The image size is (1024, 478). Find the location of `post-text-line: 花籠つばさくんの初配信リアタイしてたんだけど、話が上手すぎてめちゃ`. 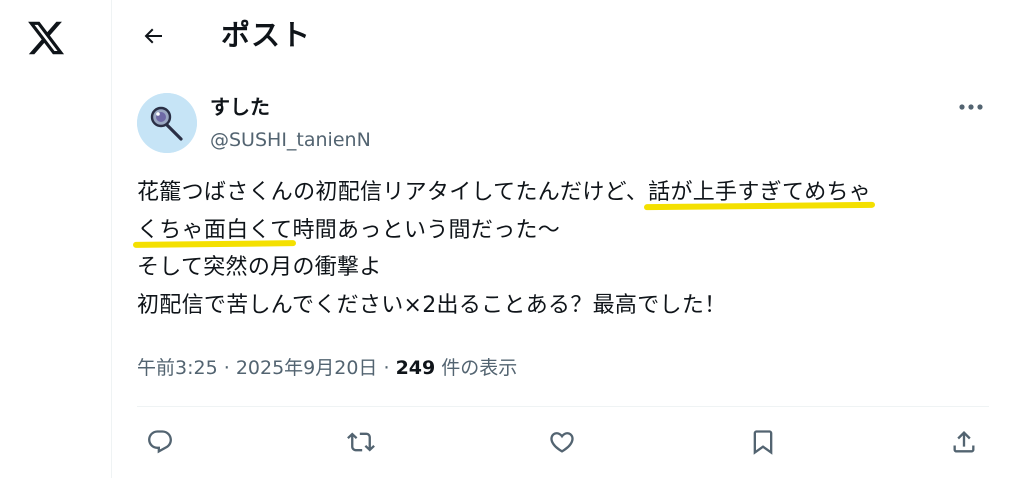

post-text-line: 花籠つばさくんの初配信リアタイしてたんだけど、話が上手すぎてめちゃ is located at coordinates (567, 193).